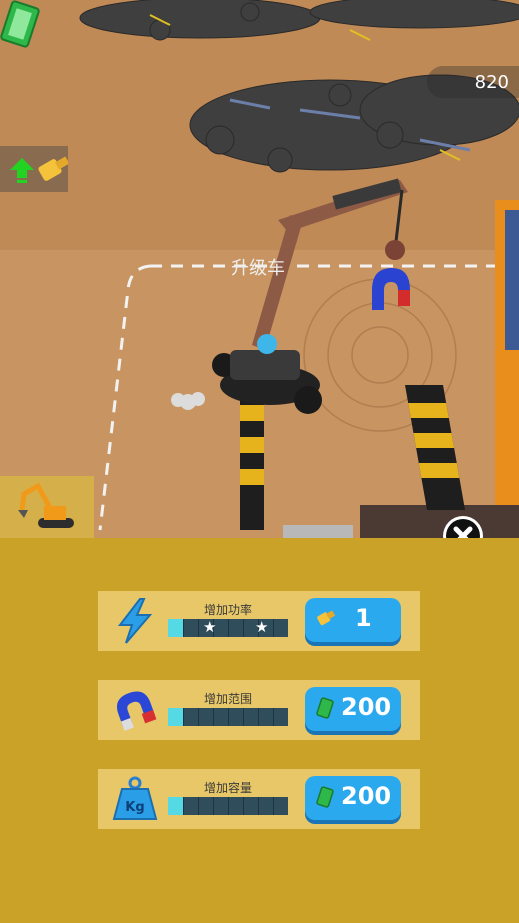 This screenshot has height=923, width=519. I want to click on upgrade-tab, so click(34, 169).